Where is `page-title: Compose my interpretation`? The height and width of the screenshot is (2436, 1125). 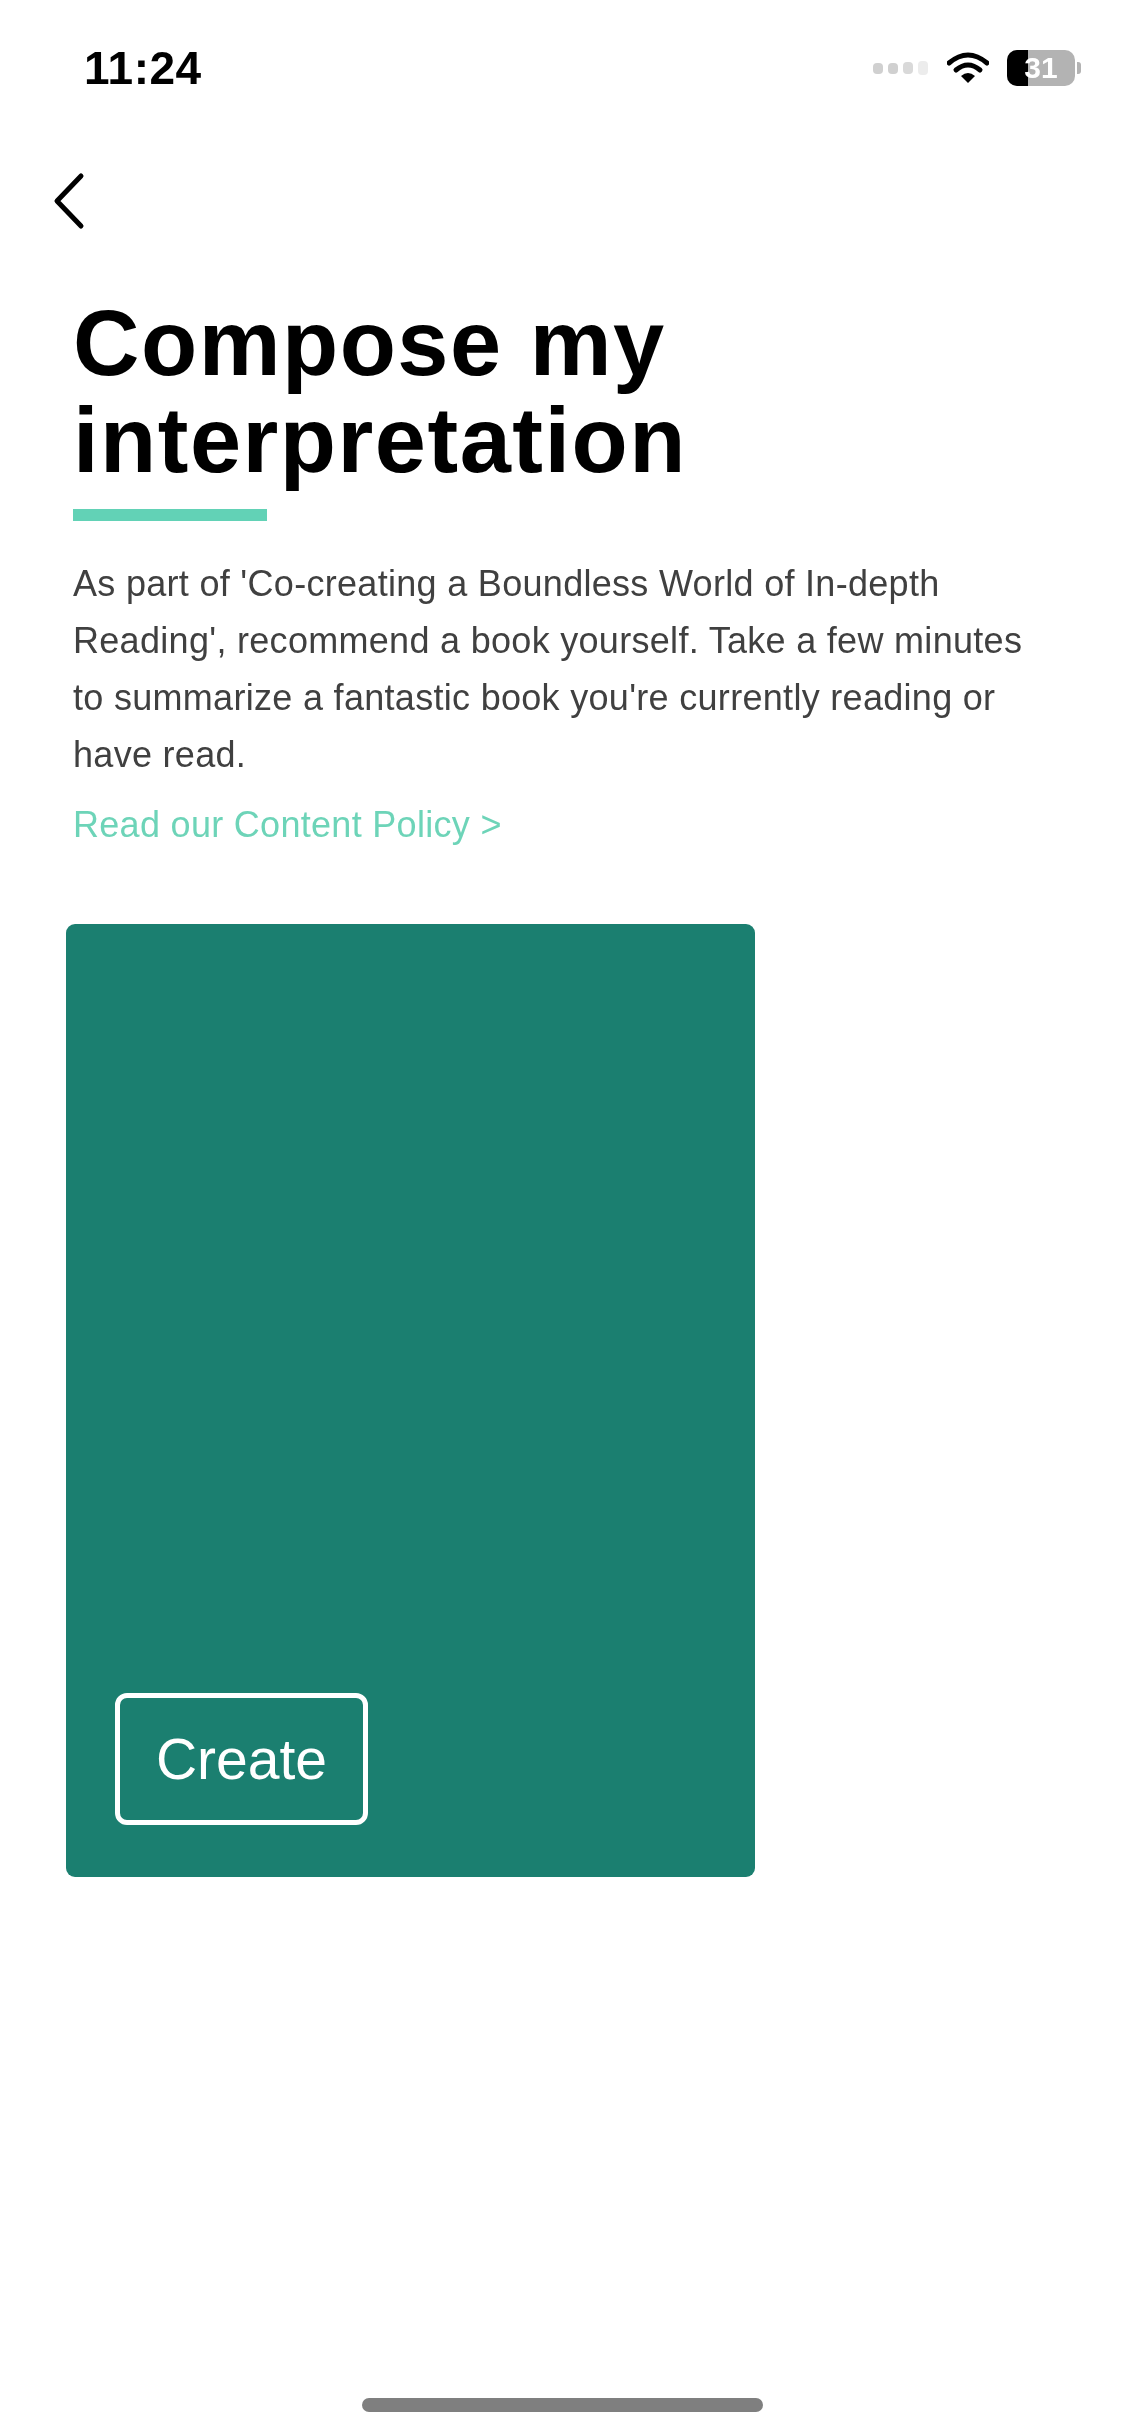
page-title: Compose my interpretation is located at coordinates (380, 392).